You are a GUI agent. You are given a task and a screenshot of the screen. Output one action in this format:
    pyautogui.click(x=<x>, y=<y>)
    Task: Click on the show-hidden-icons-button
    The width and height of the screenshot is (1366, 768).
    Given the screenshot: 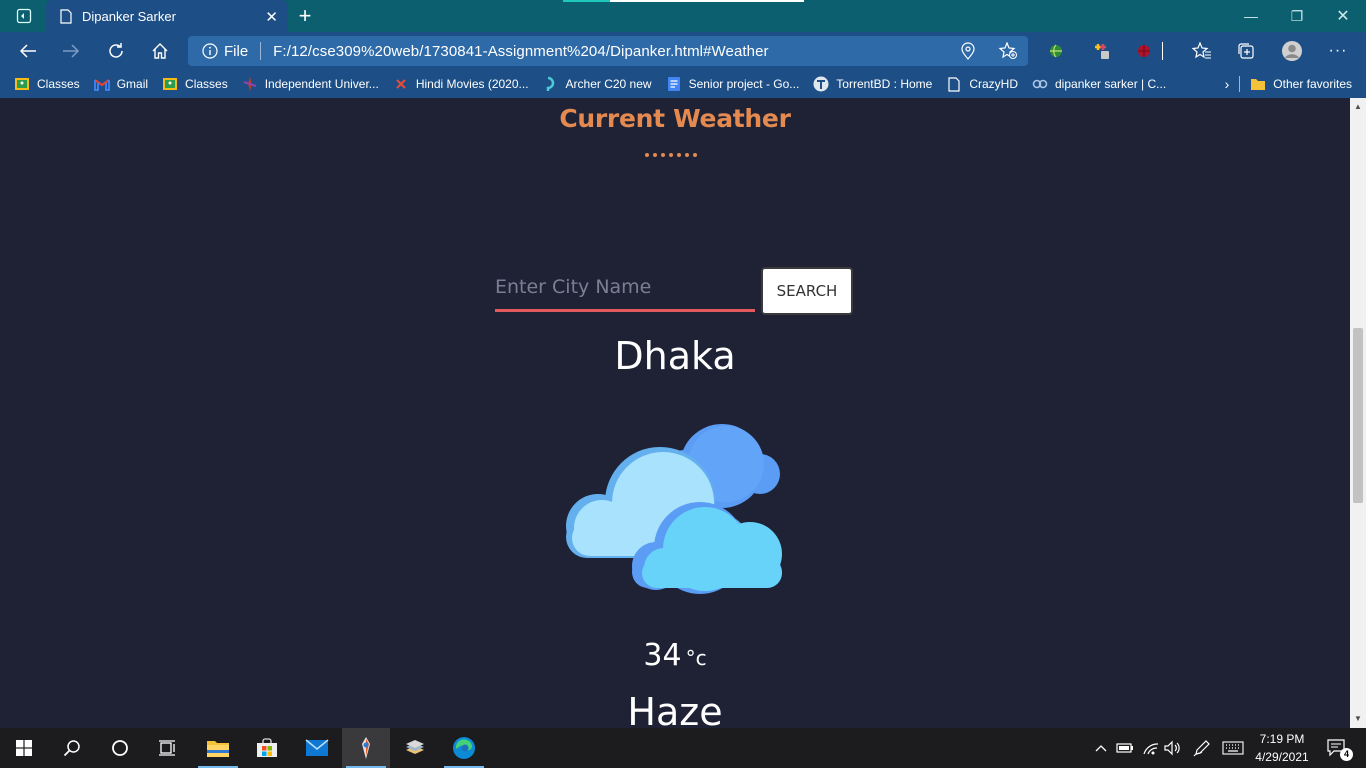 What is the action you would take?
    pyautogui.click(x=1101, y=748)
    